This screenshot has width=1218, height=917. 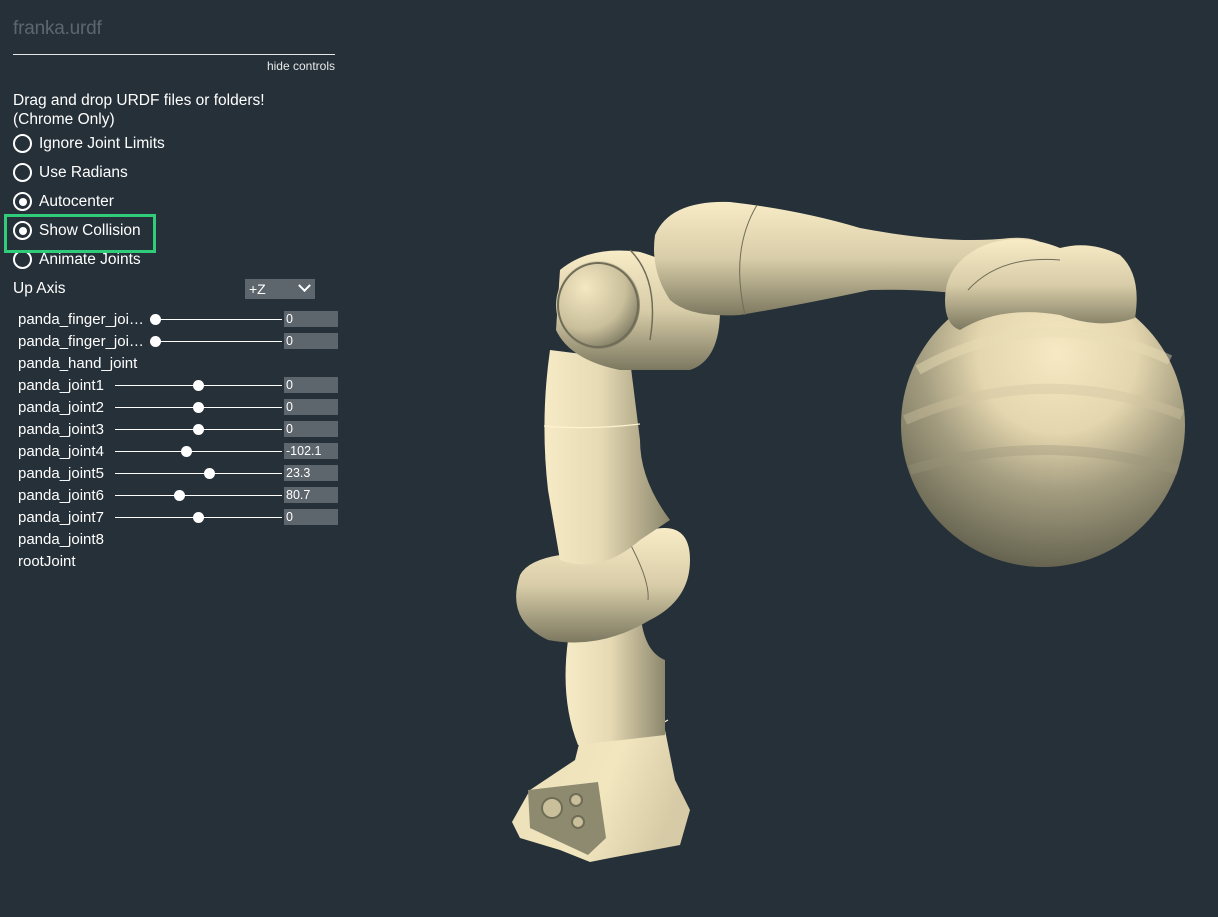 I want to click on joint-row: panda_joint2 0, so click(x=178, y=407).